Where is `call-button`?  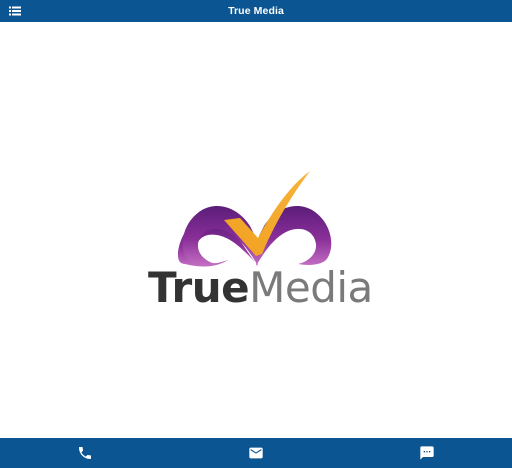
call-button is located at coordinates (85, 453).